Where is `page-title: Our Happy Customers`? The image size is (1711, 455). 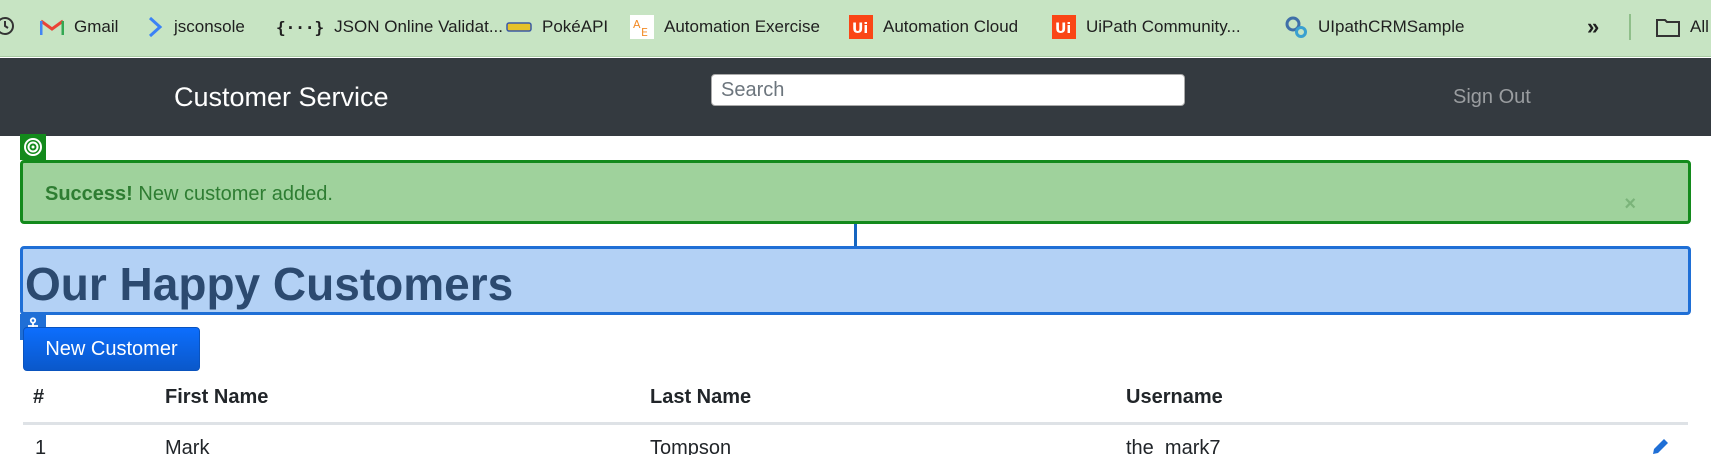
page-title: Our Happy Customers is located at coordinates (269, 284).